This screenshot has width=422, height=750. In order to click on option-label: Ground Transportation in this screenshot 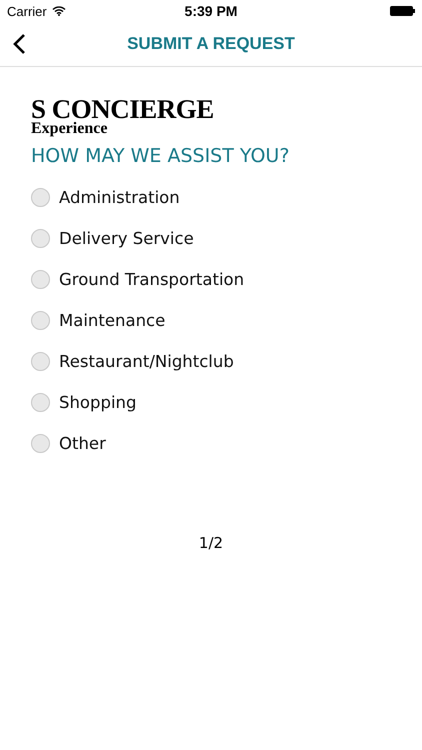, I will do `click(151, 279)`.